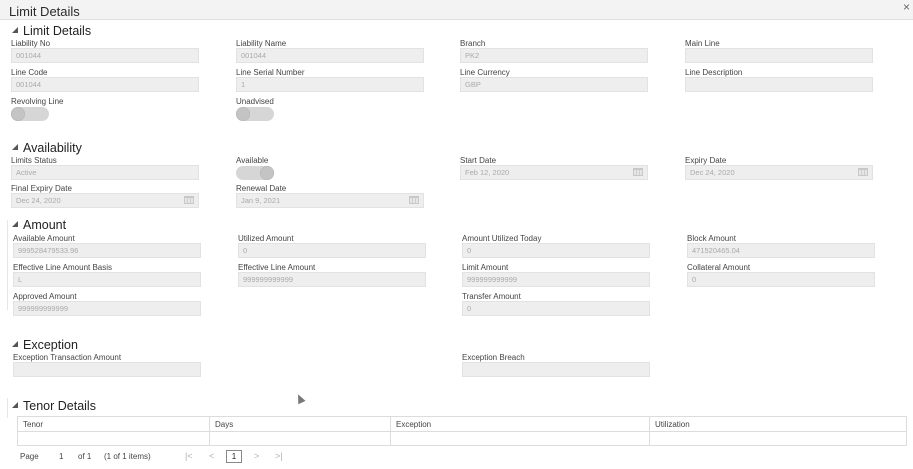 This screenshot has height=469, width=913. Describe the element at coordinates (45, 296) in the screenshot. I see `approved-amount-label: Approved Amount` at that location.